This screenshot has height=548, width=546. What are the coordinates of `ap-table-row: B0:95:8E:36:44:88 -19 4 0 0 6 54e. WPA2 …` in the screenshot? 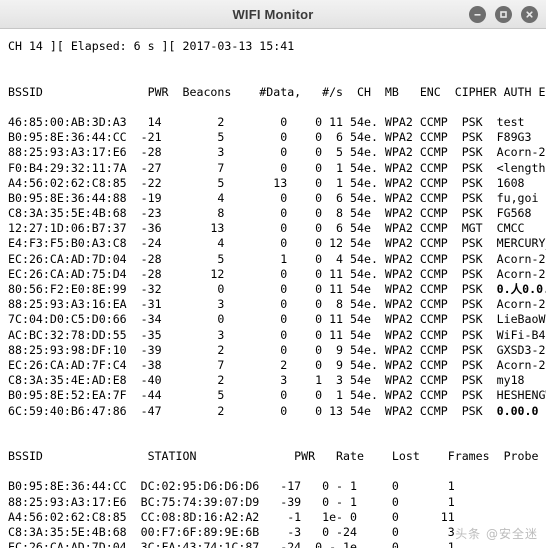 It's located at (273, 198).